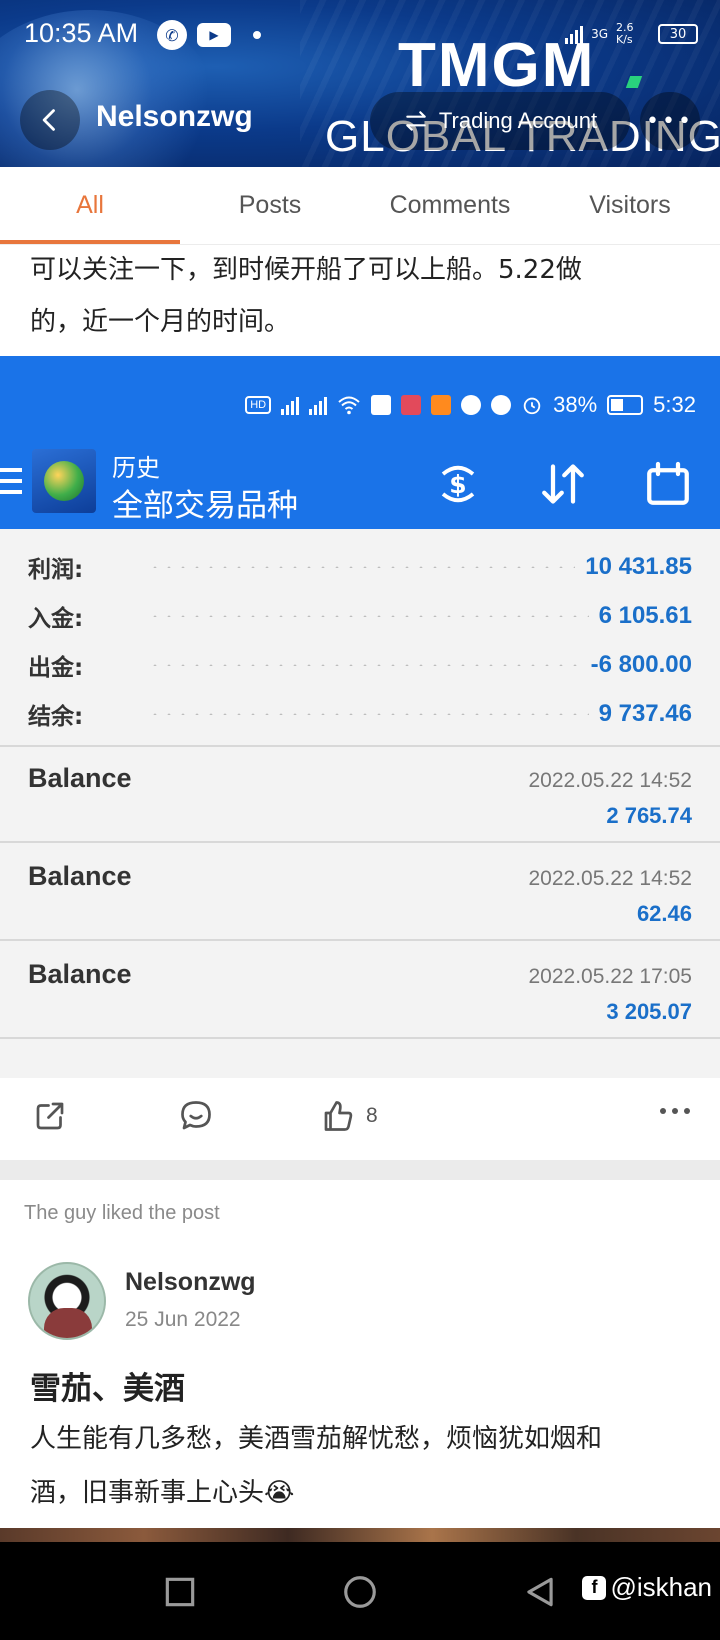  I want to click on mt4-status-time: 5:32, so click(674, 404).